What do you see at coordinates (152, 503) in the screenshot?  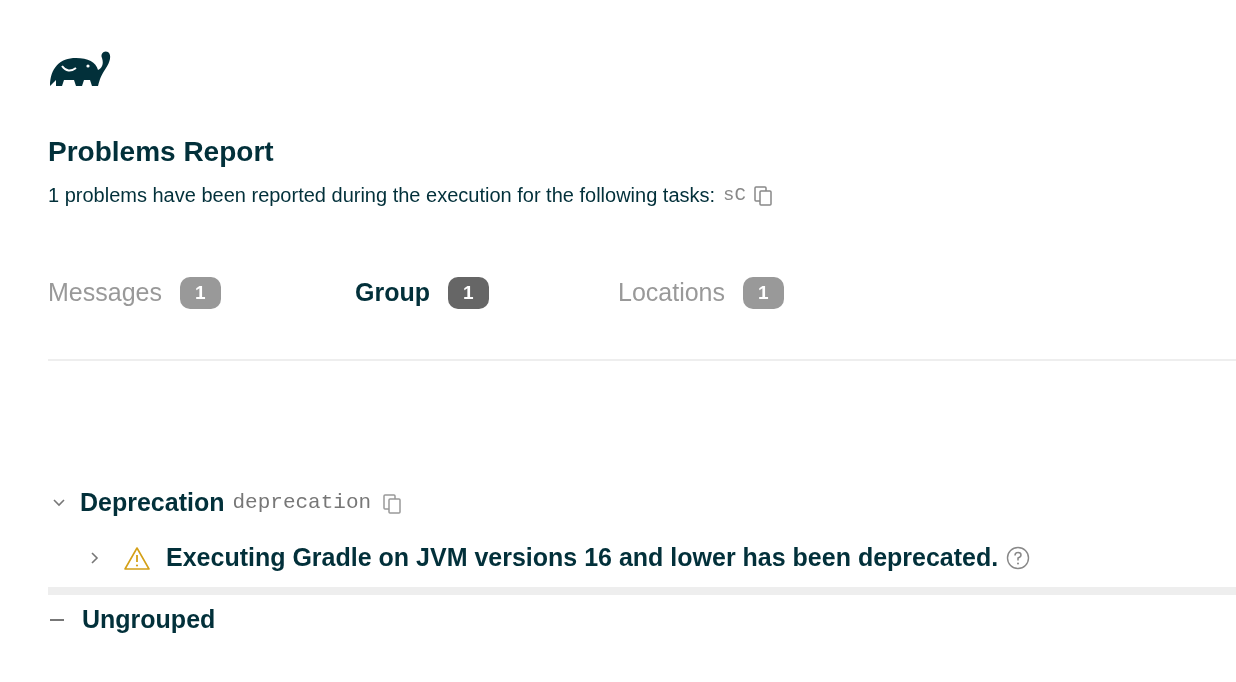 I see `group-label: Deprecation` at bounding box center [152, 503].